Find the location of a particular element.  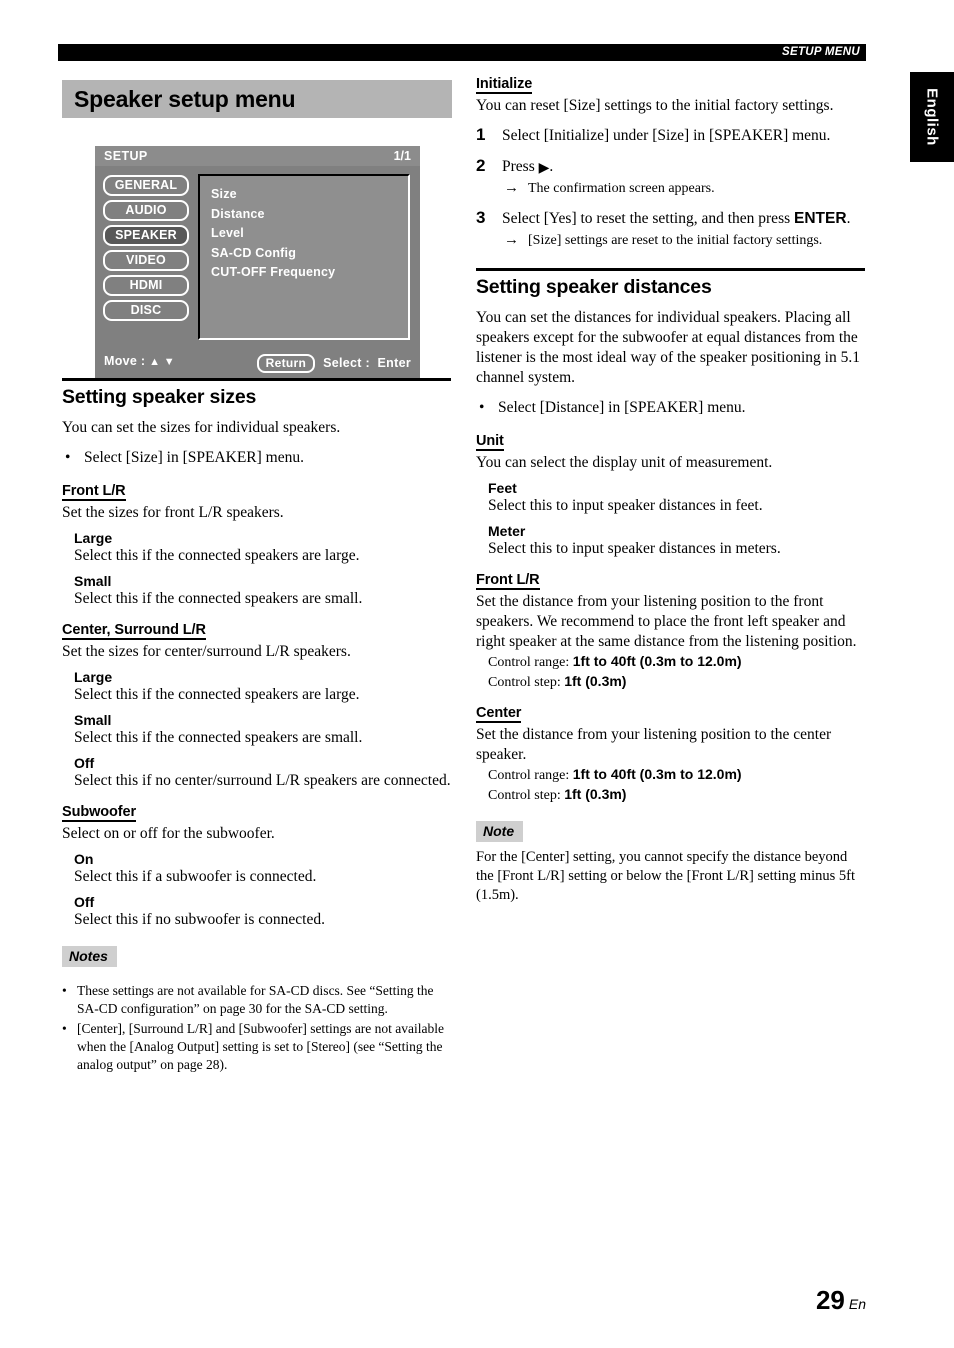

list-item: Select [Distance] in [SPEAKER] menu. is located at coordinates (671, 407).